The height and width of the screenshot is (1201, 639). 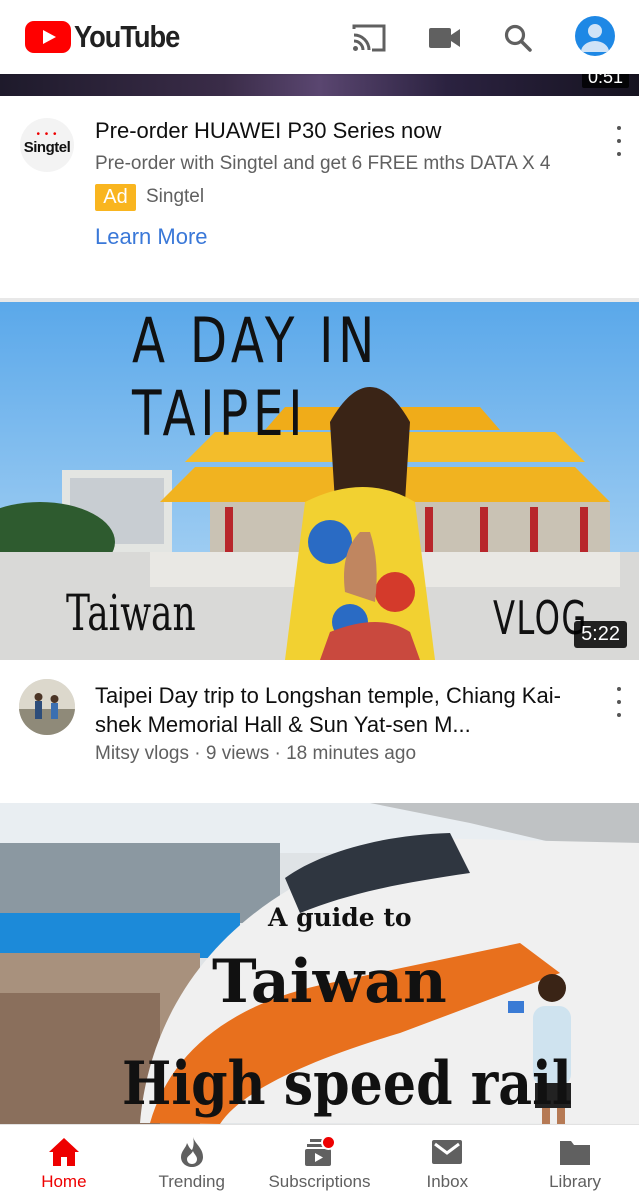 I want to click on nav-inbox: Inbox, so click(x=447, y=1163).